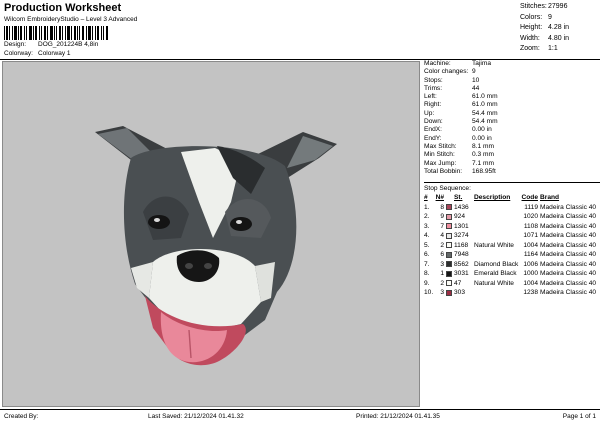 The width and height of the screenshot is (600, 424). I want to click on property-row: Right: 61.0 mm, so click(512, 105).